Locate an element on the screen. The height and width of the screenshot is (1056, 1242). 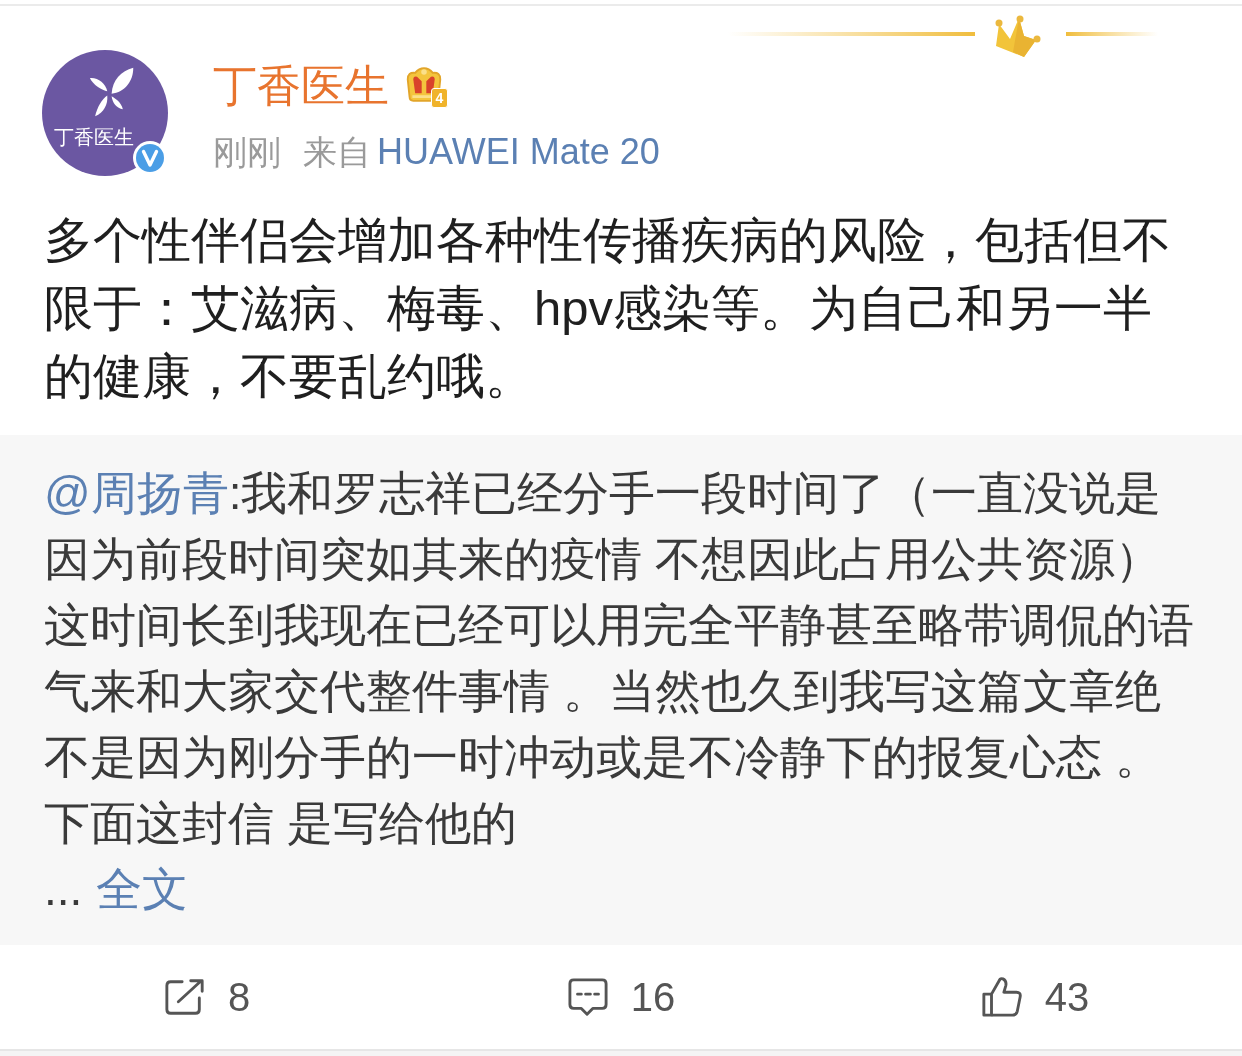
comment-icon is located at coordinates (587, 997).